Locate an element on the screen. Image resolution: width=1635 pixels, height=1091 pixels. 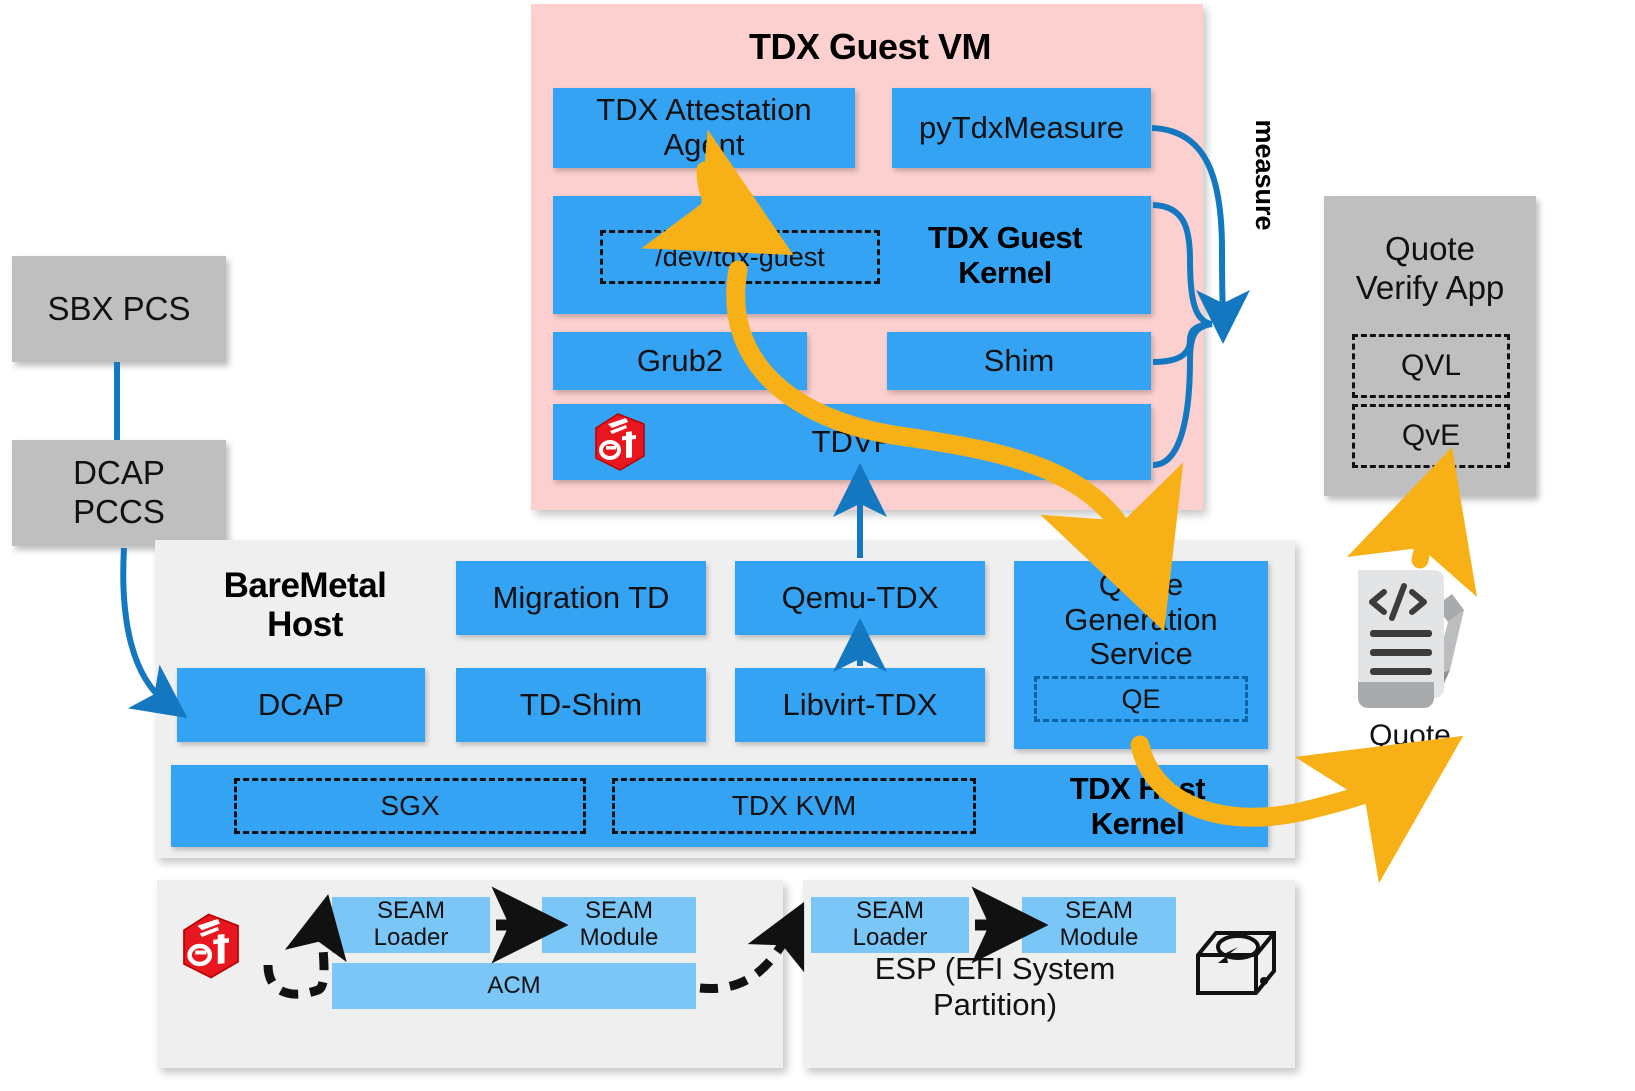
dcap-pccs-label-line1: DCAP is located at coordinates (119, 473).